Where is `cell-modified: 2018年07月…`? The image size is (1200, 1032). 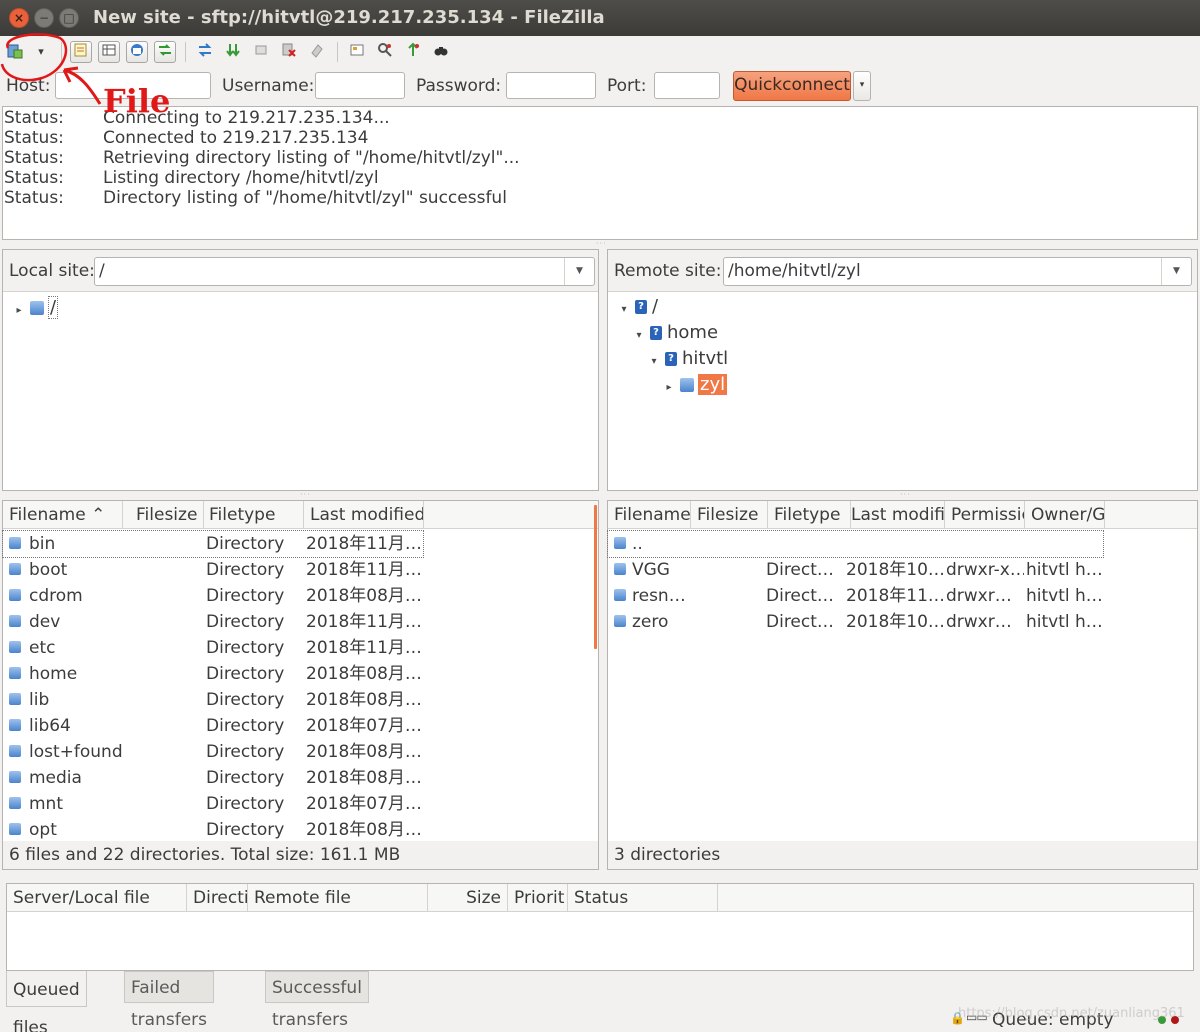 cell-modified: 2018年07月… is located at coordinates (363, 726).